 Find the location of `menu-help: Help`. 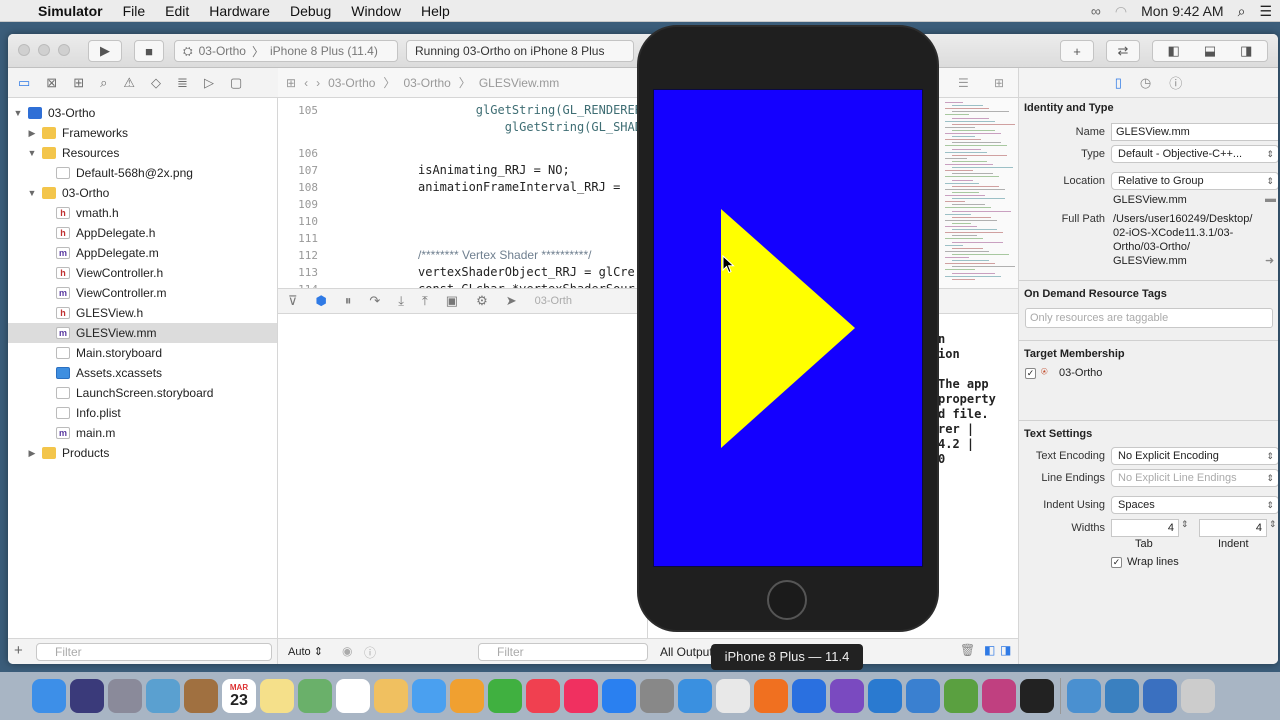

menu-help: Help is located at coordinates (435, 11).